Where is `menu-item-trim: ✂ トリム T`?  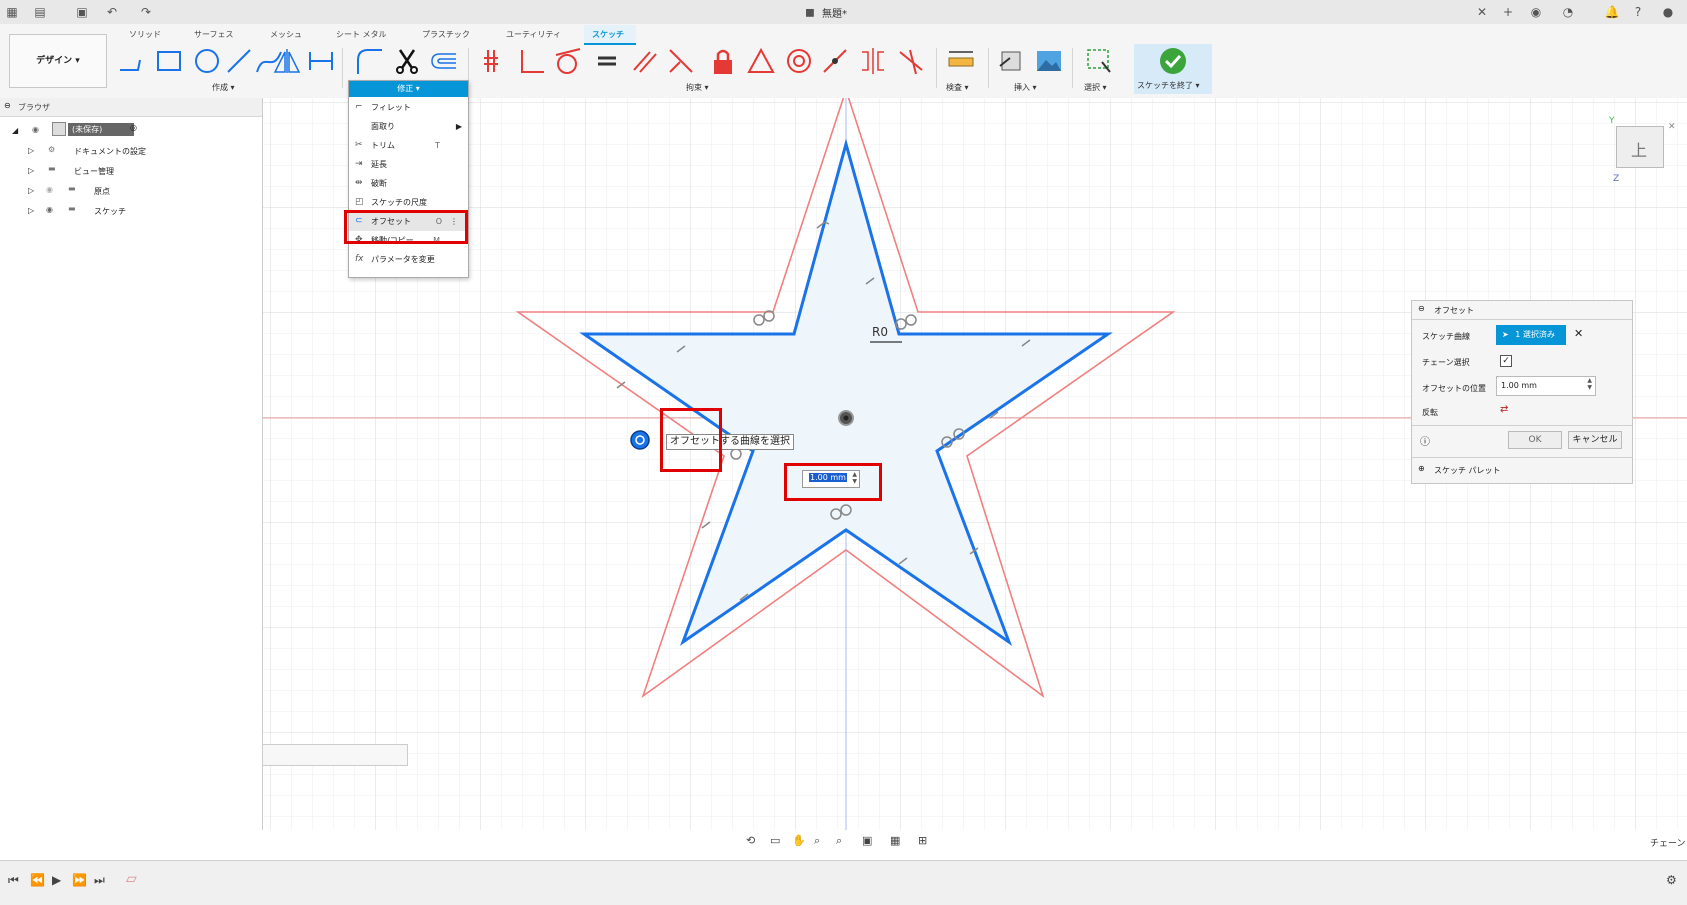
menu-item-trim: ✂ トリム T is located at coordinates (408, 145).